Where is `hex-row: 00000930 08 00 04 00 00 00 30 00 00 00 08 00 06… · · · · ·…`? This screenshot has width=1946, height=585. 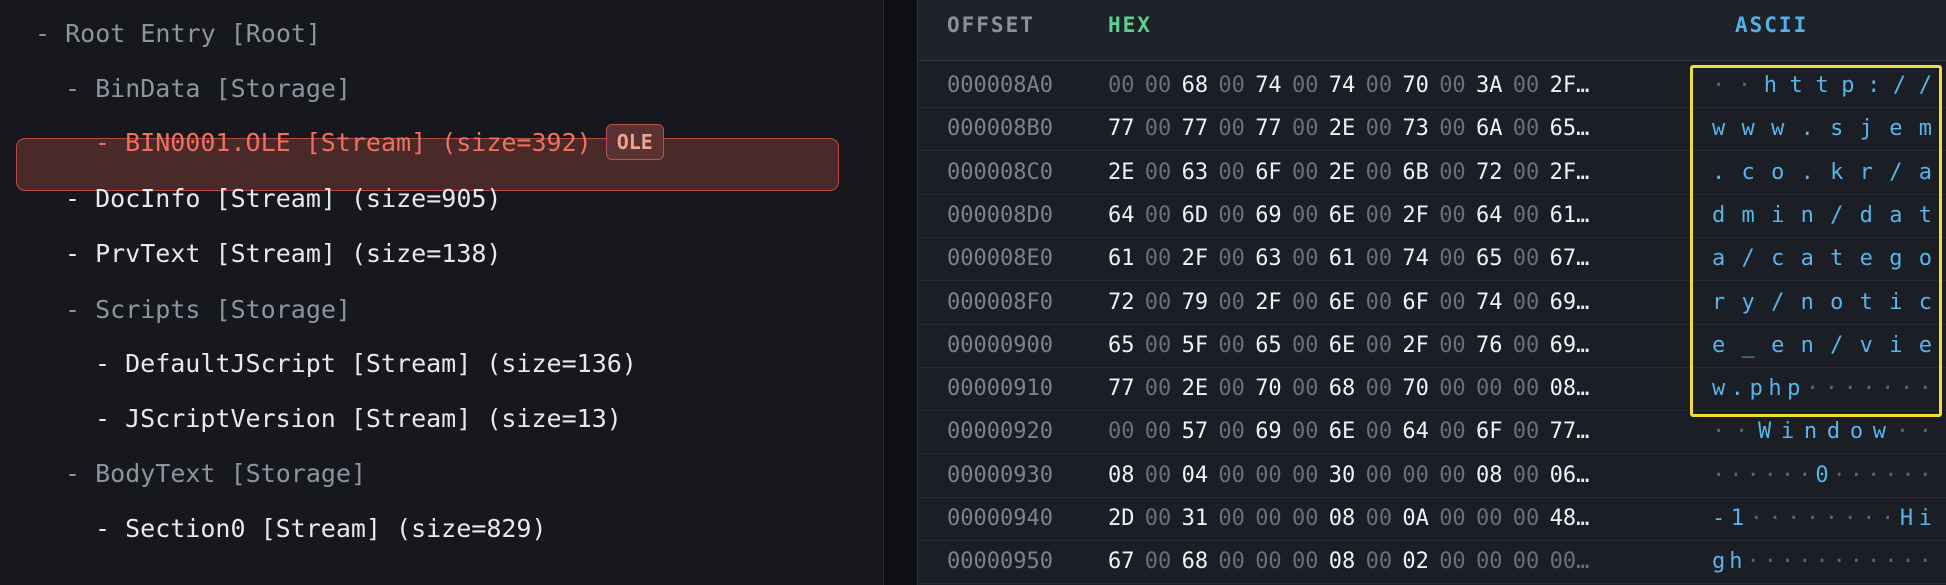 hex-row: 00000930 08 00 04 00 00 00 30 00 00 00 08 00 06… · · · · ·… is located at coordinates (1432, 476).